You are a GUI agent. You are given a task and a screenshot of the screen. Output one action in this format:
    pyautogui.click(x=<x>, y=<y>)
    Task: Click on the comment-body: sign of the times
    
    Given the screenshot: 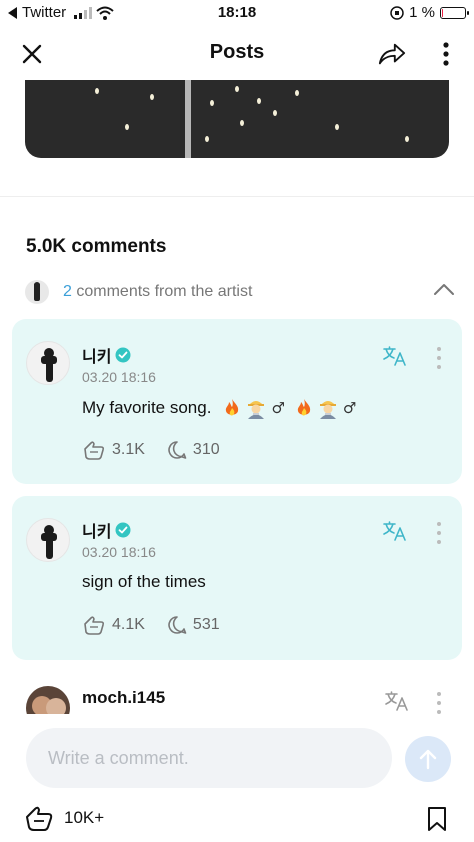 What is the action you would take?
    pyautogui.click(x=144, y=582)
    